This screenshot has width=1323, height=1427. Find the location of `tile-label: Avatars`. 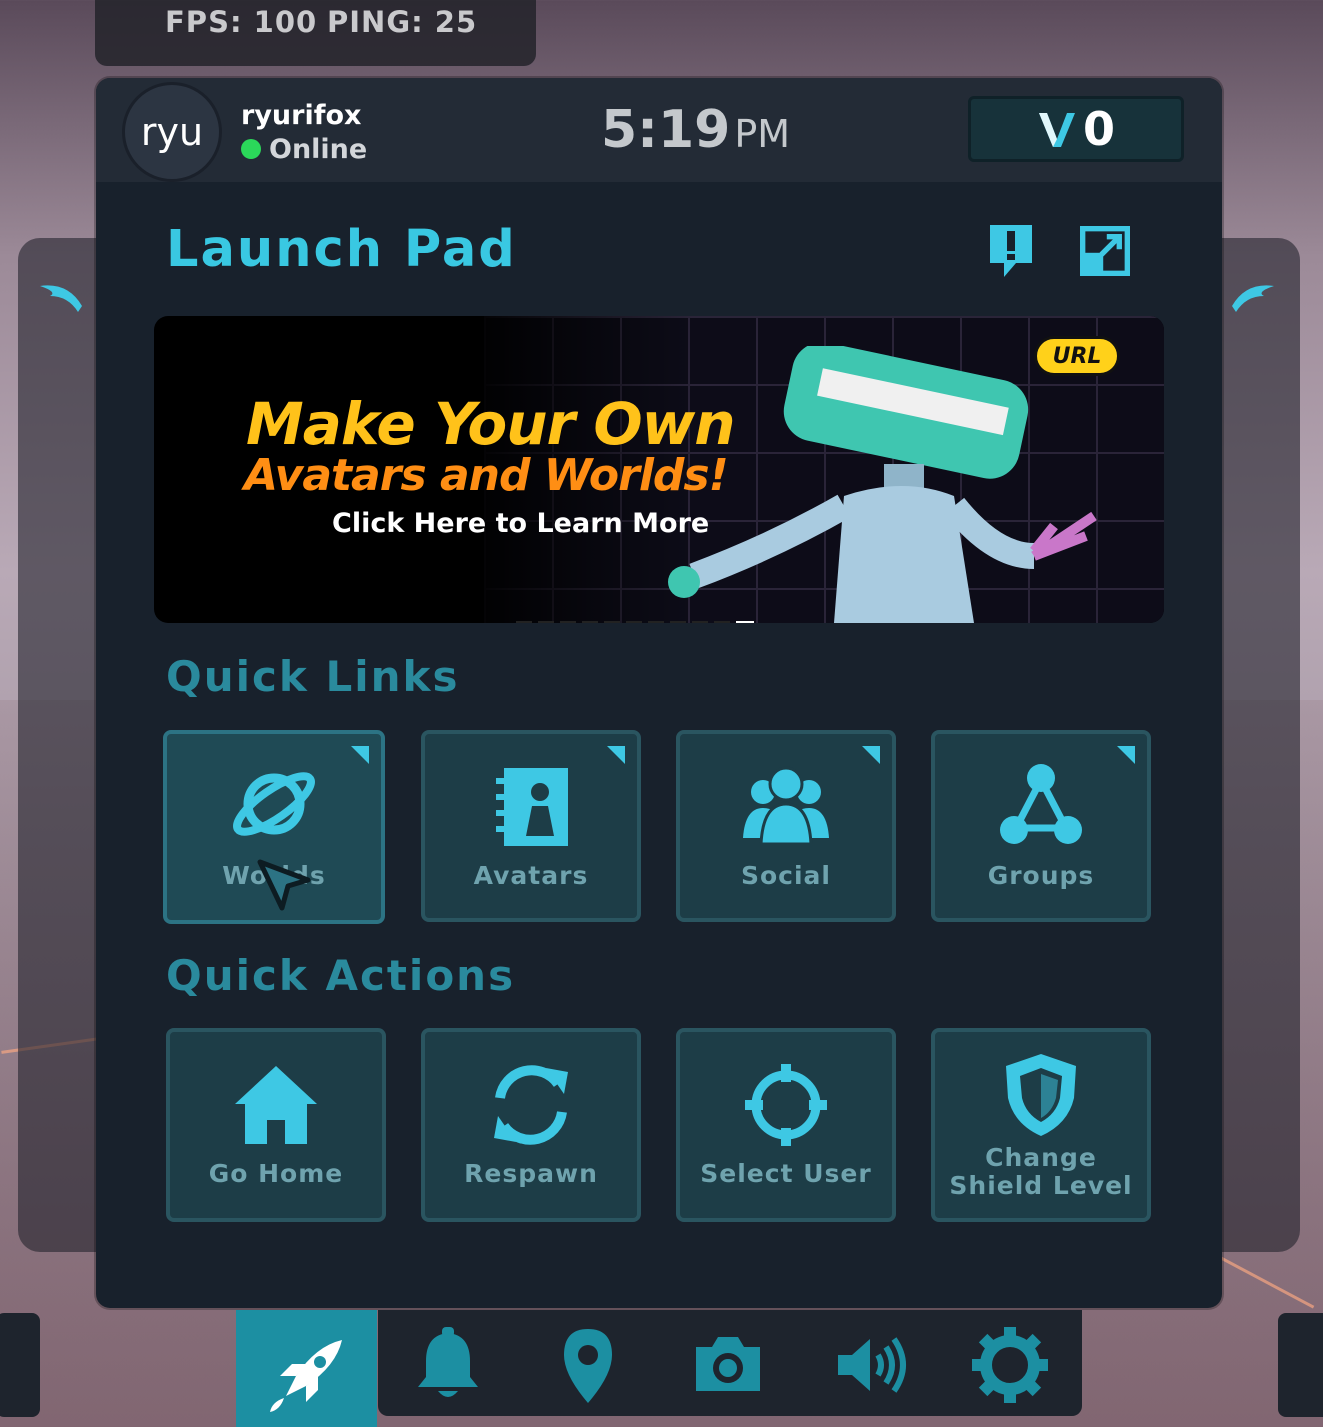

tile-label: Avatars is located at coordinates (531, 875).